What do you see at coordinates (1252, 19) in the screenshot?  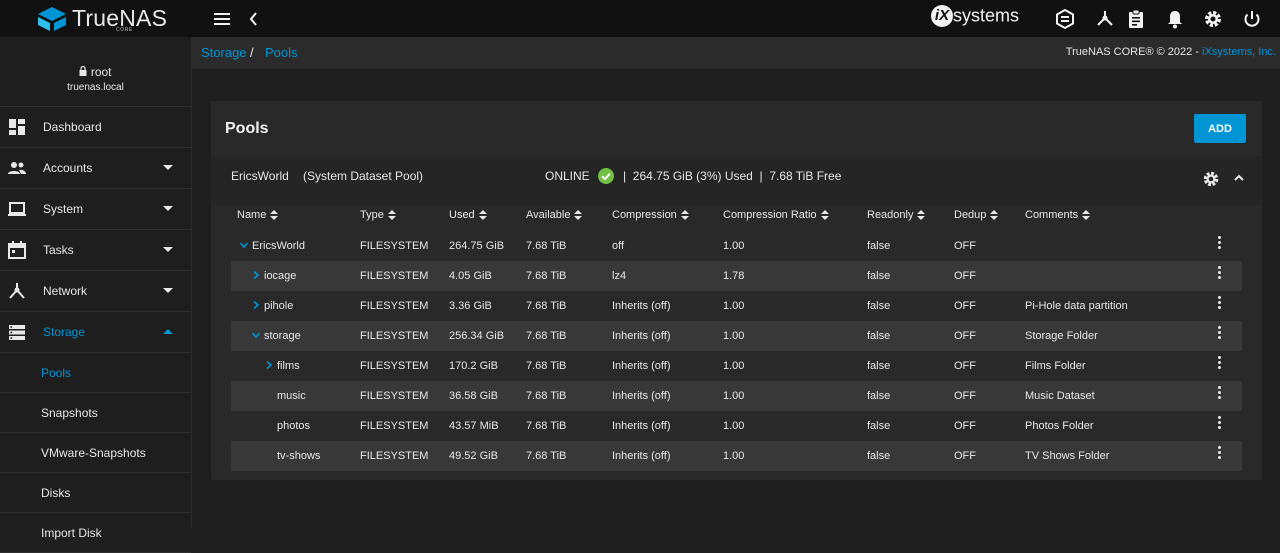 I see `power-icon` at bounding box center [1252, 19].